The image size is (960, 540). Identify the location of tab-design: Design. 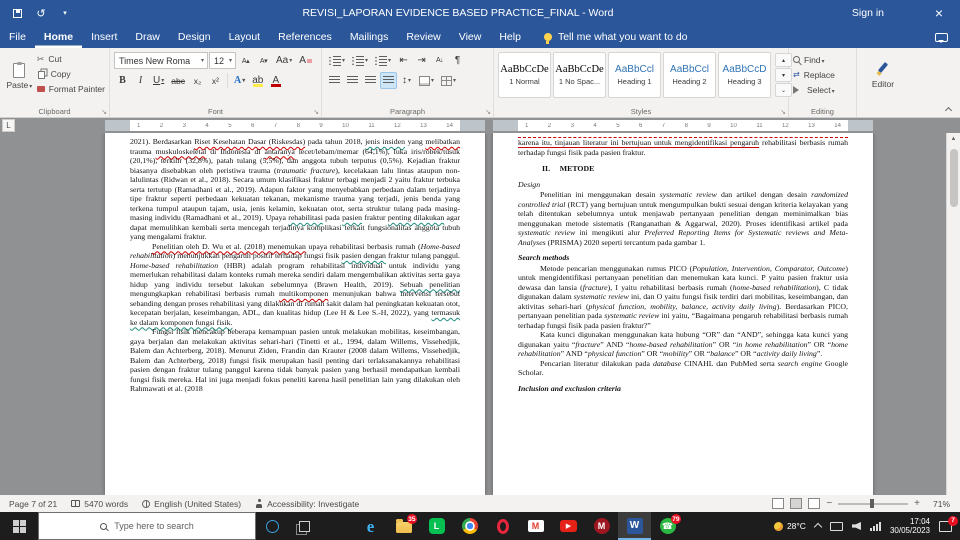
(194, 37).